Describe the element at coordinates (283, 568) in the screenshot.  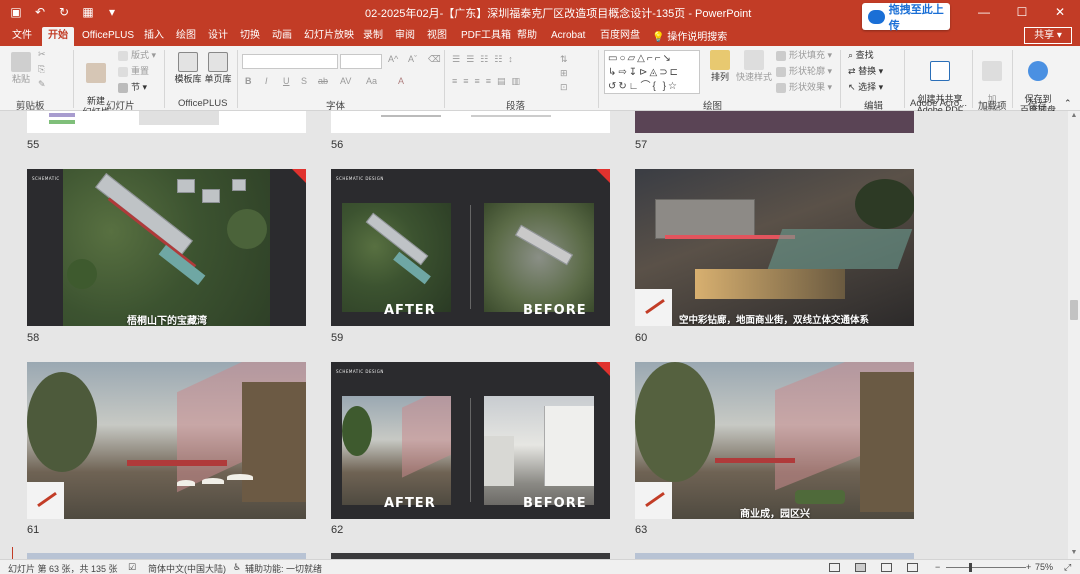
I see `accessibility-status: 辅助功能: 一切就绪` at that location.